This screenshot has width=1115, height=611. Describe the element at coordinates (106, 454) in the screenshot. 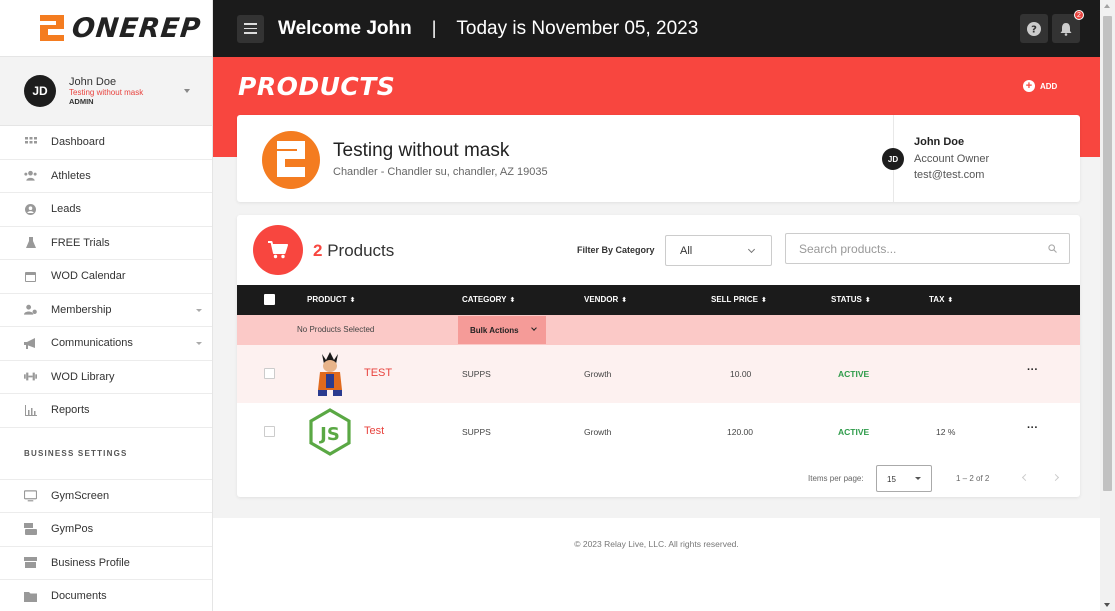

I see `section-title-business-settings: BUSINESS SETTINGS` at that location.